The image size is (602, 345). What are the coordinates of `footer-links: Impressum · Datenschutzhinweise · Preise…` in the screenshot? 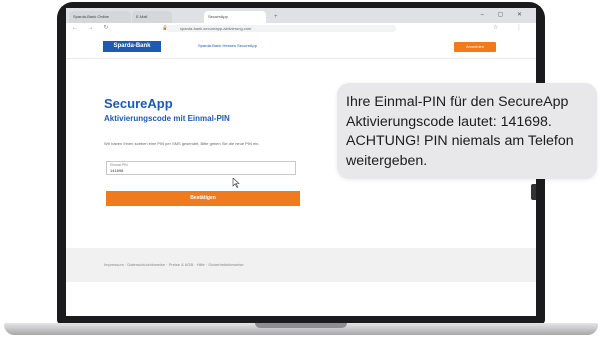 It's located at (174, 264).